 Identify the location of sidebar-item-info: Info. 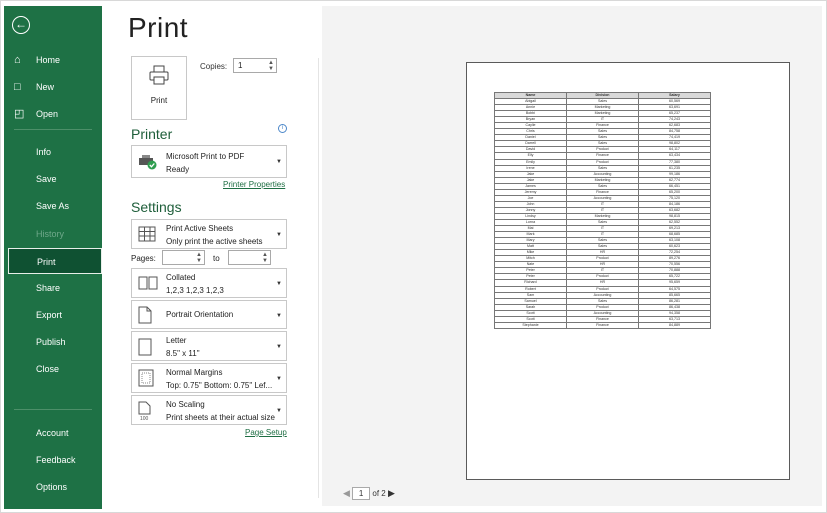
(53, 152).